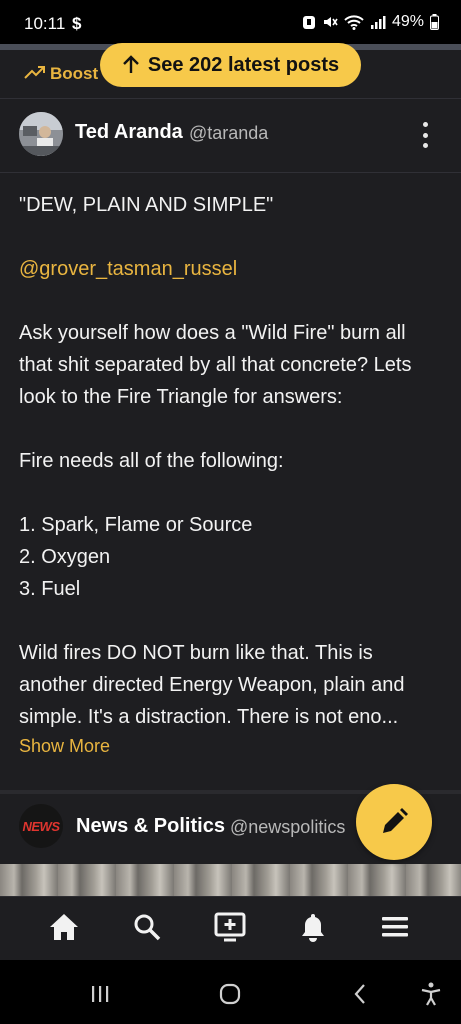 This screenshot has height=1024, width=461. Describe the element at coordinates (230, 880) in the screenshot. I see `next-post-media-preview` at that location.